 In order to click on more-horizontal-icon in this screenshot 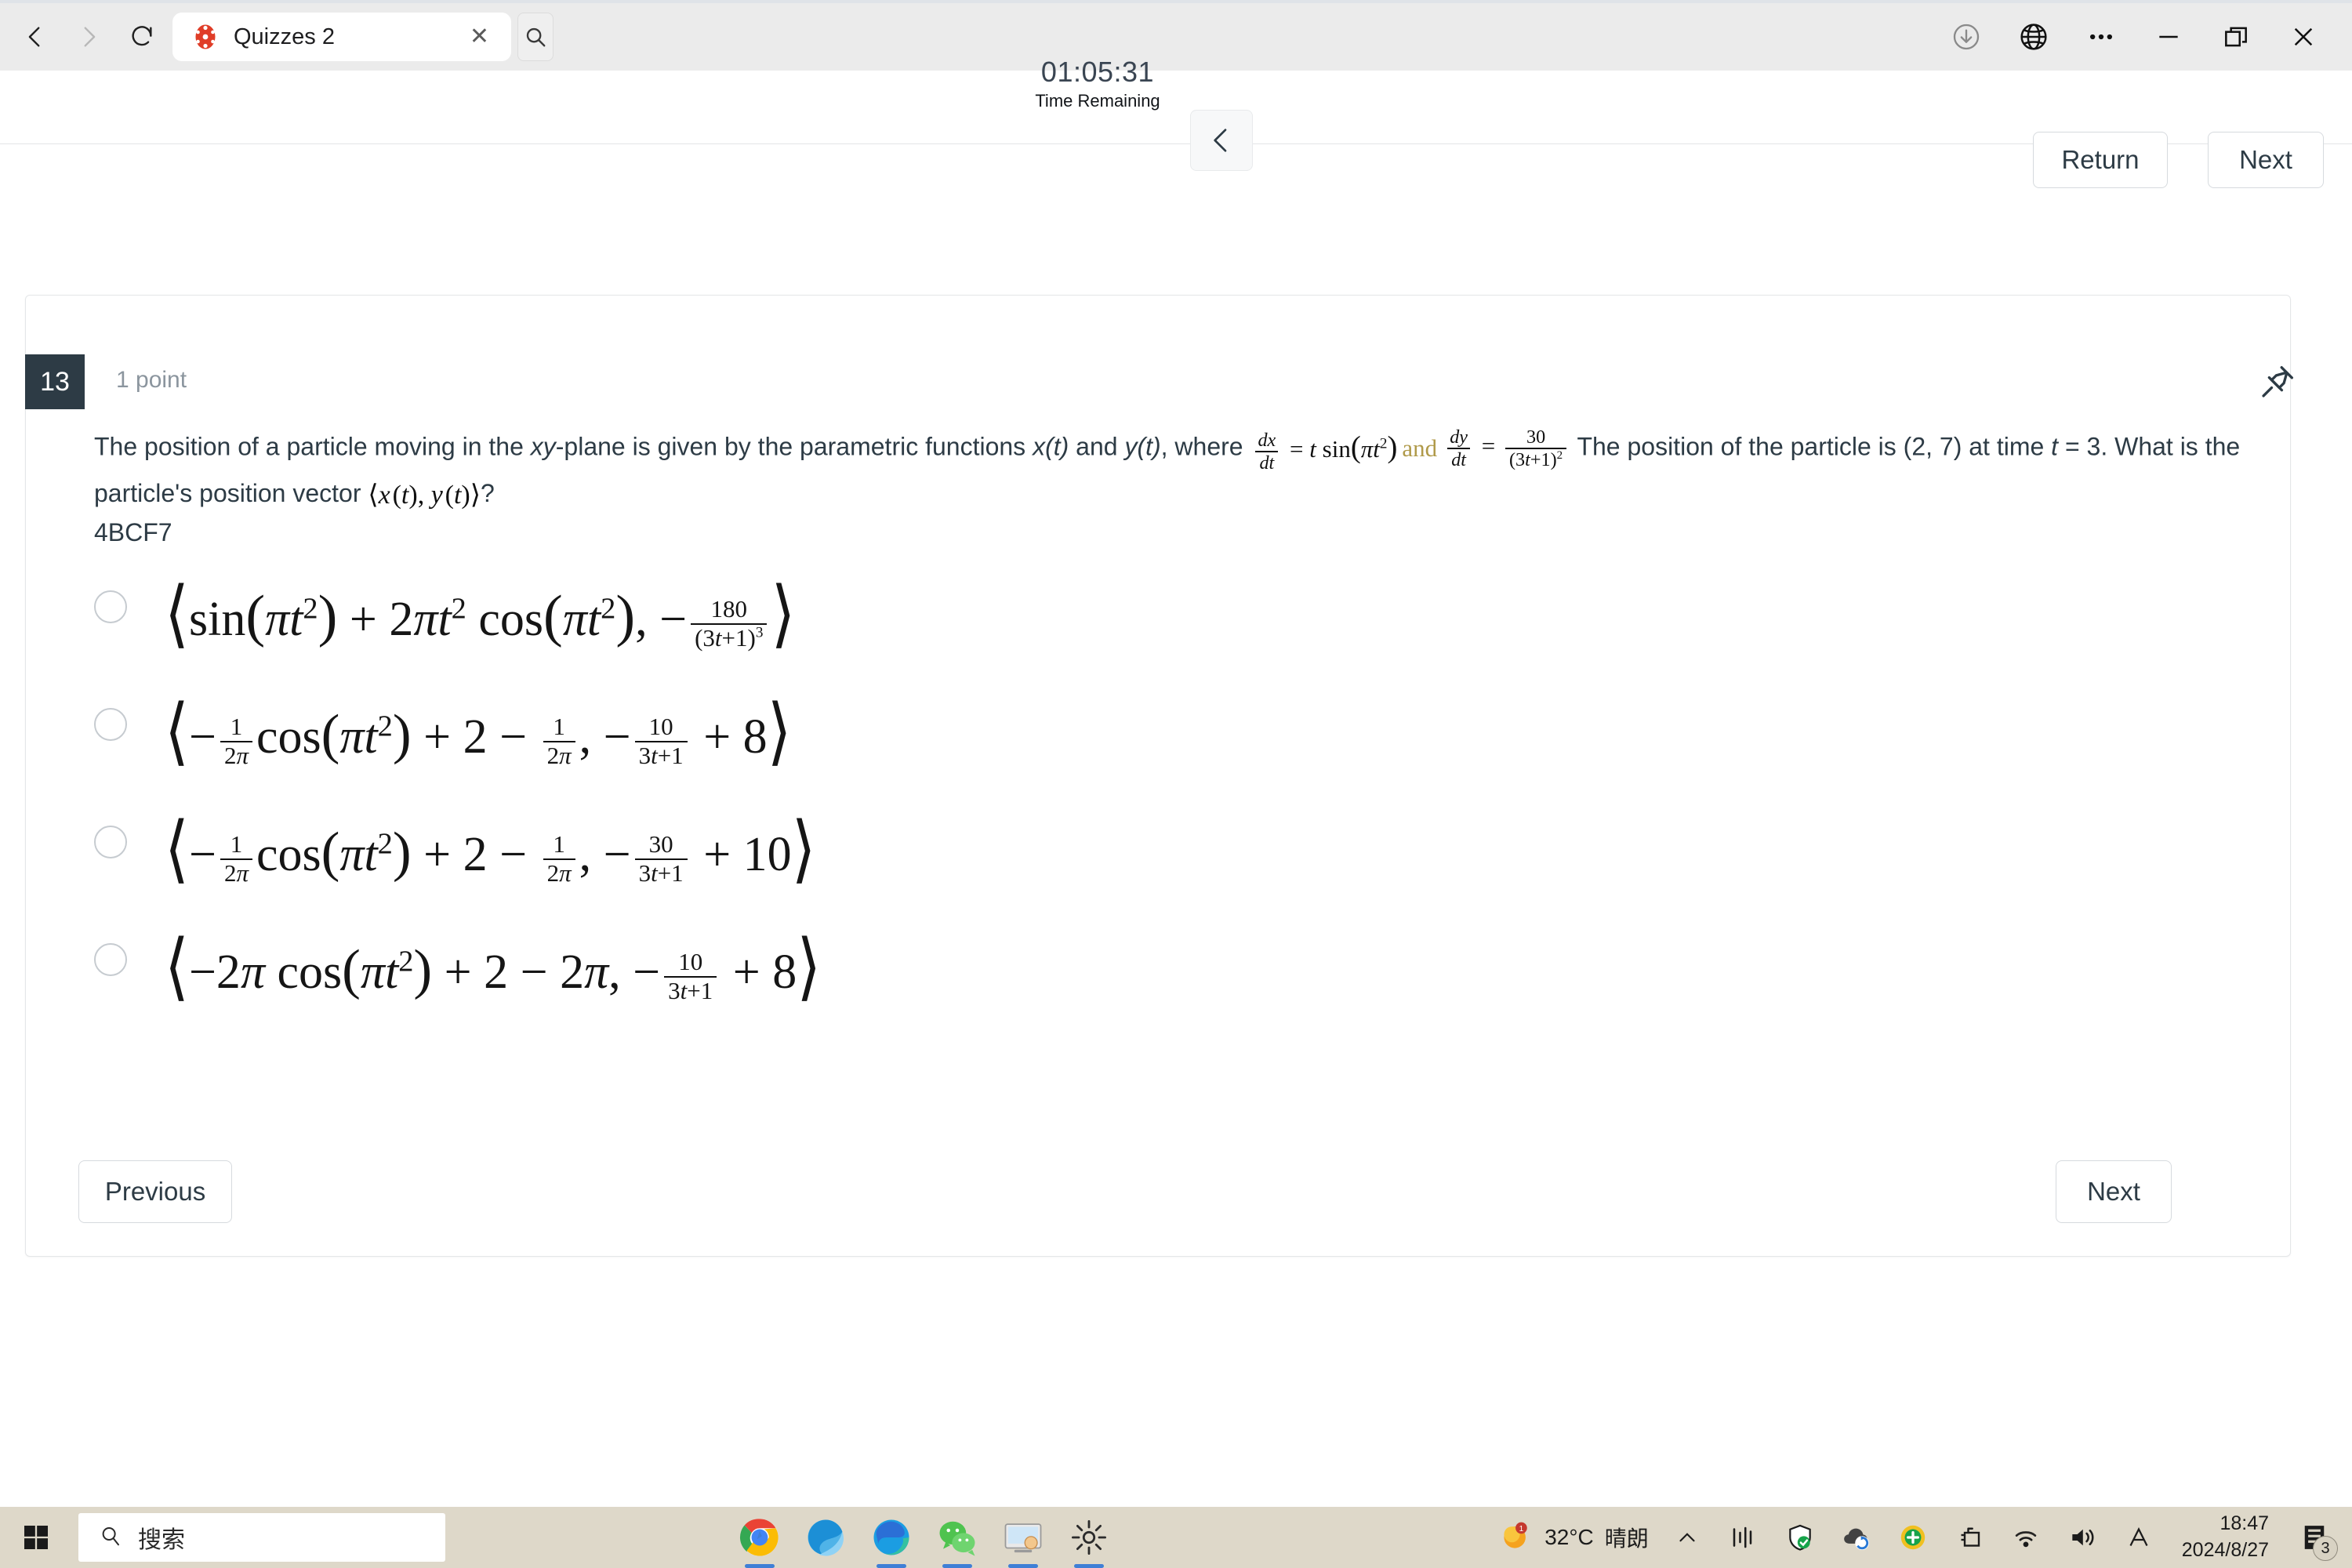, I will do `click(2101, 37)`.